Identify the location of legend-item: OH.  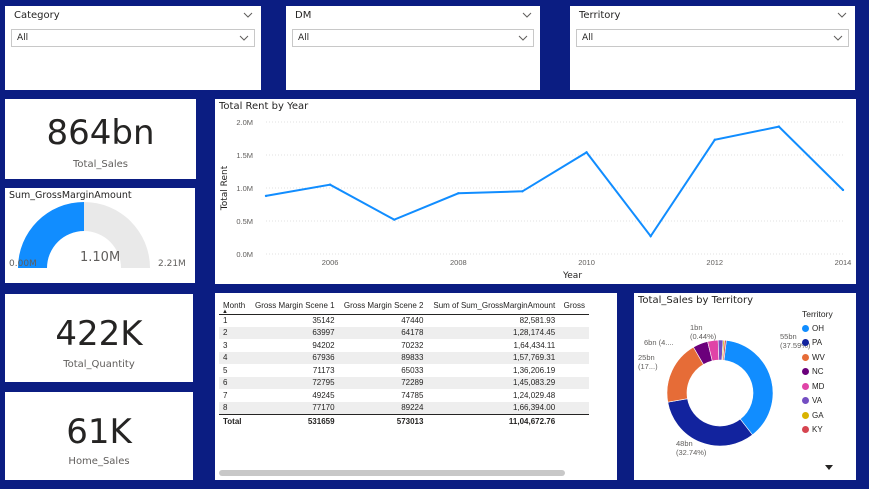
(817, 328).